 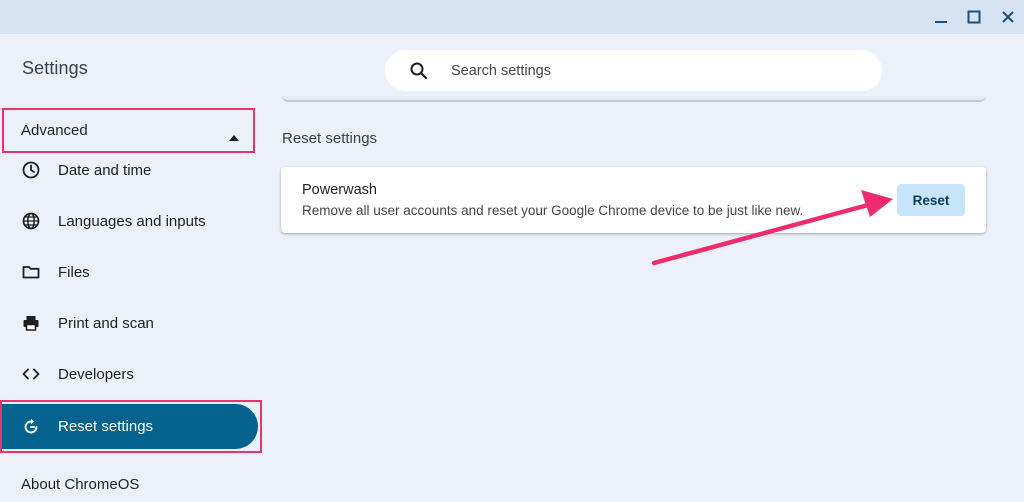 I want to click on maximize-icon, so click(x=974, y=17).